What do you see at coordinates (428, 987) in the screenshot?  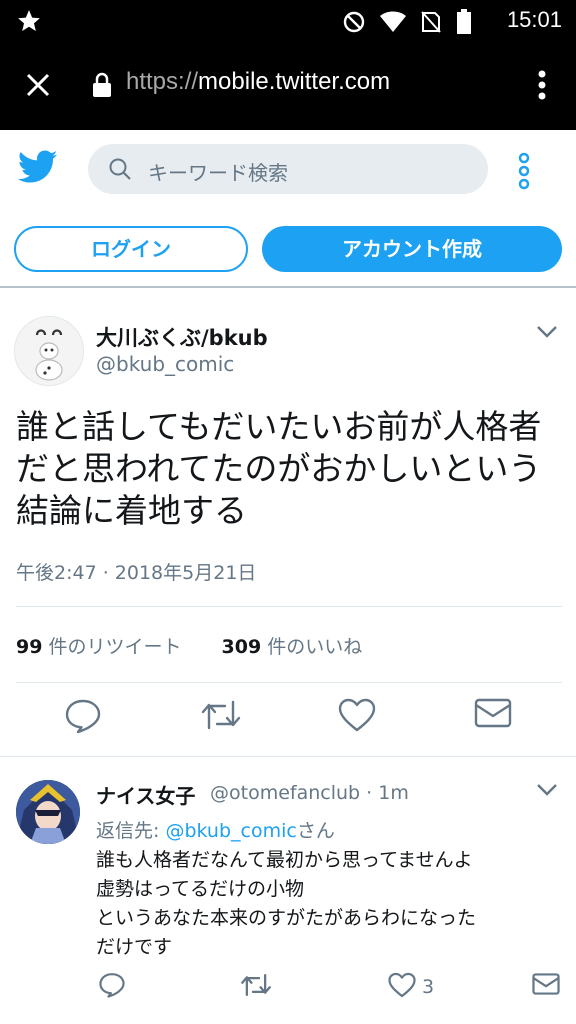 I see `reply-like-count: 3` at bounding box center [428, 987].